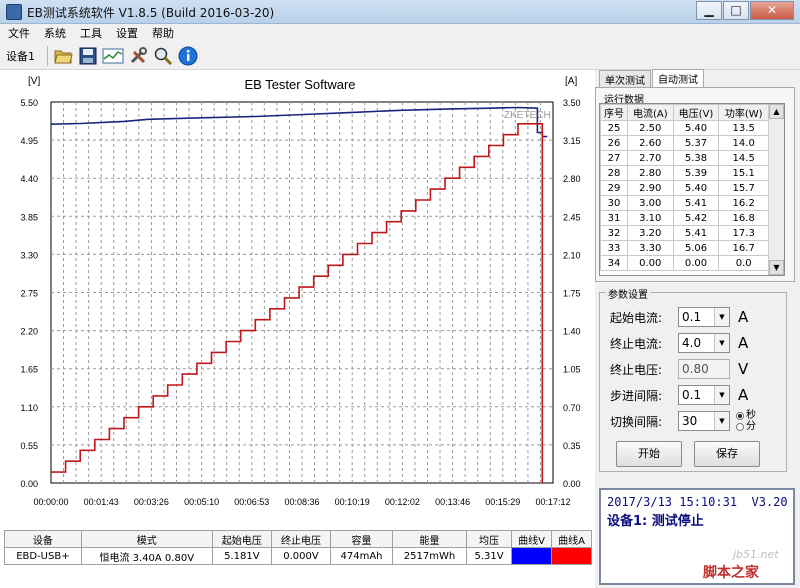 The height and width of the screenshot is (588, 800). I want to click on summary-header: 曲线A, so click(571, 539).